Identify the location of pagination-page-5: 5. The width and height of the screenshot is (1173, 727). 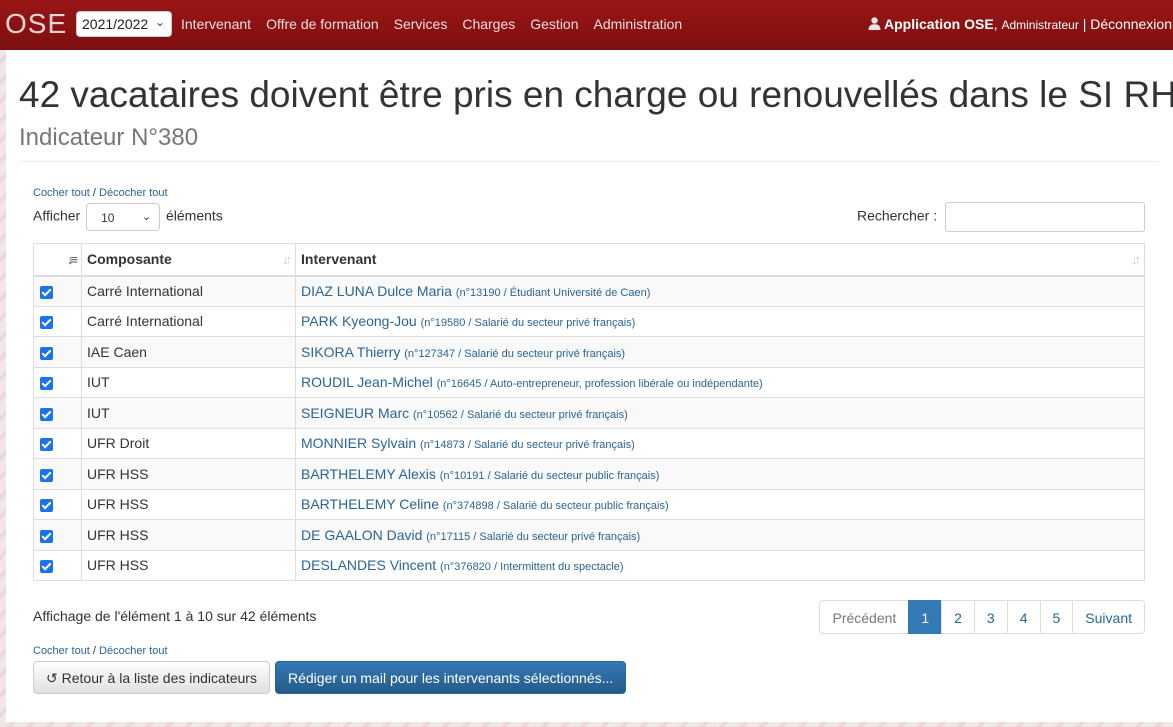
(1056, 617).